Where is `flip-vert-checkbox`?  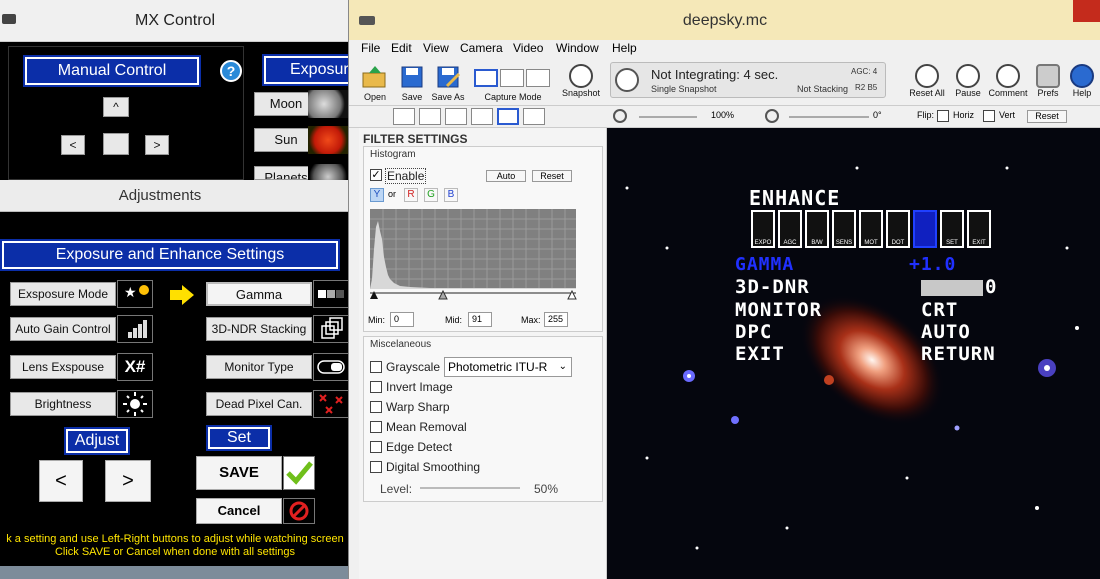 flip-vert-checkbox is located at coordinates (989, 116).